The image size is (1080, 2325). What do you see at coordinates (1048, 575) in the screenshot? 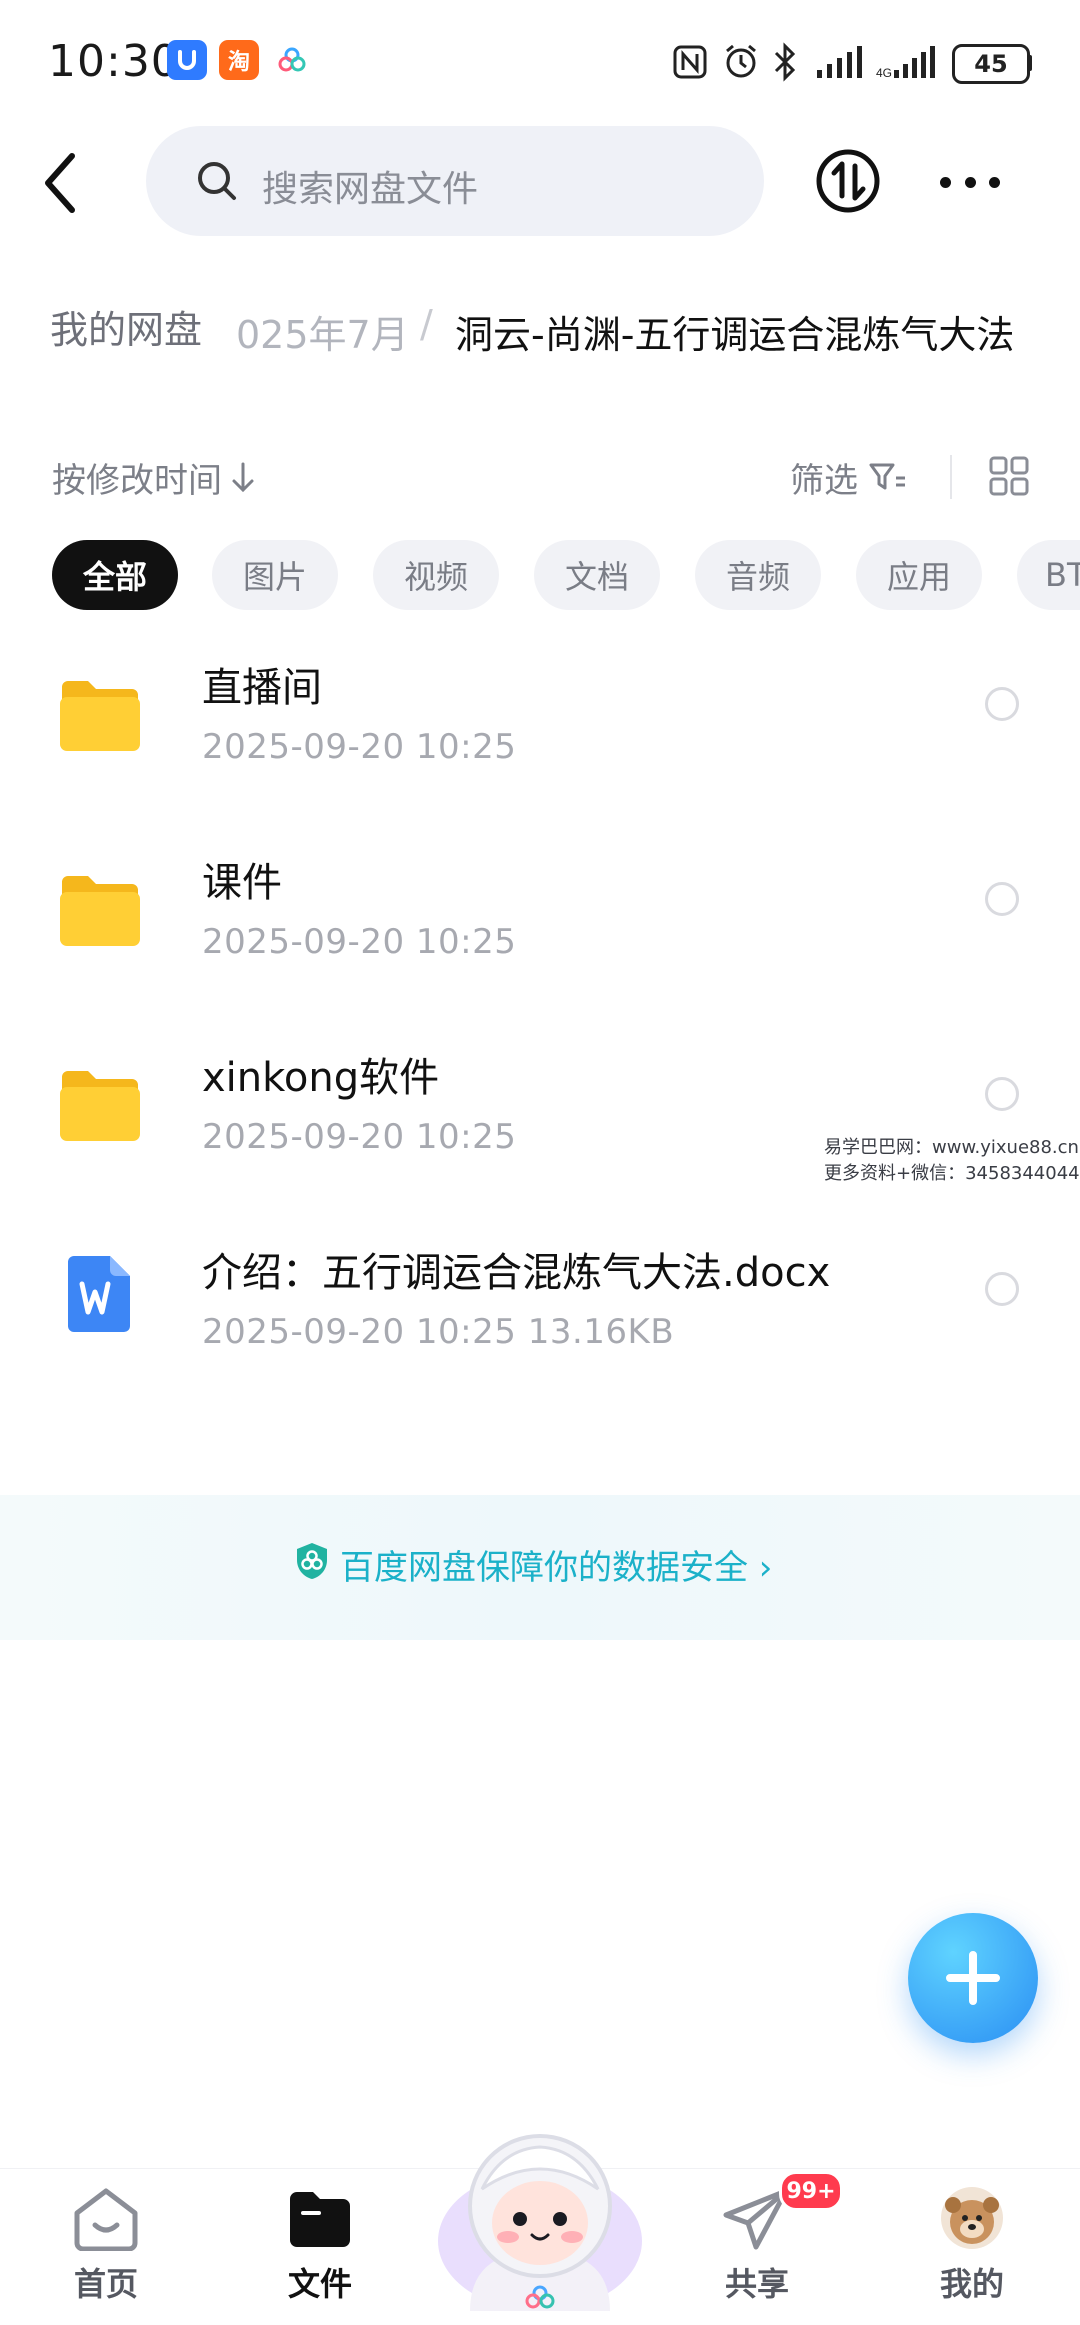
I see `tab-bt: BT` at bounding box center [1048, 575].